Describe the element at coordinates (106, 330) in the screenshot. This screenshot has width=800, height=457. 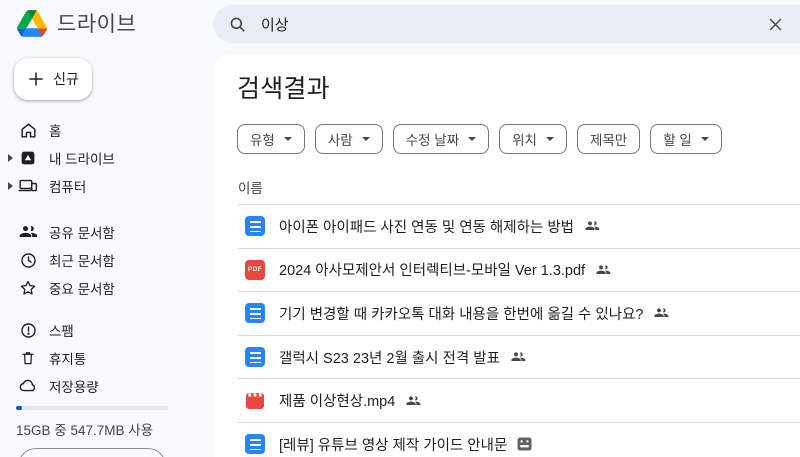
I see `sidebar-item-spam: 스팸` at that location.